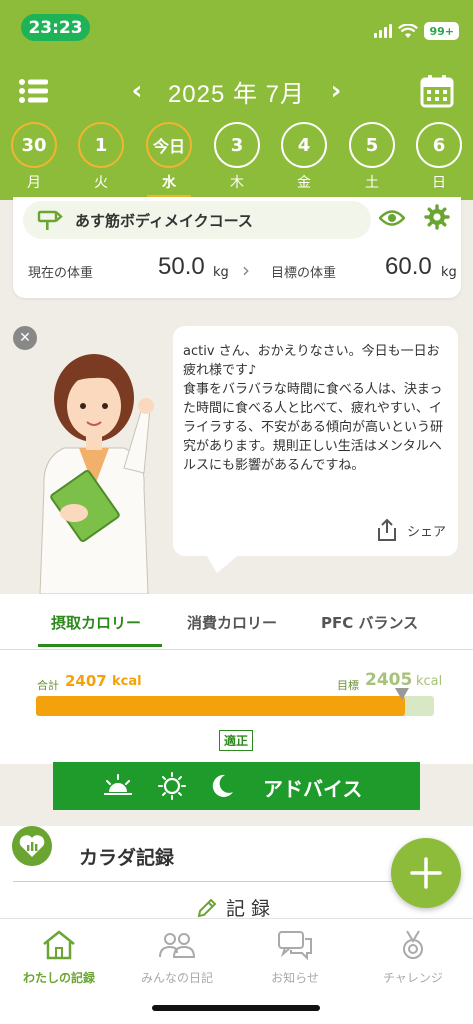  I want to click on nav-label: わたしの記録, so click(58, 978).